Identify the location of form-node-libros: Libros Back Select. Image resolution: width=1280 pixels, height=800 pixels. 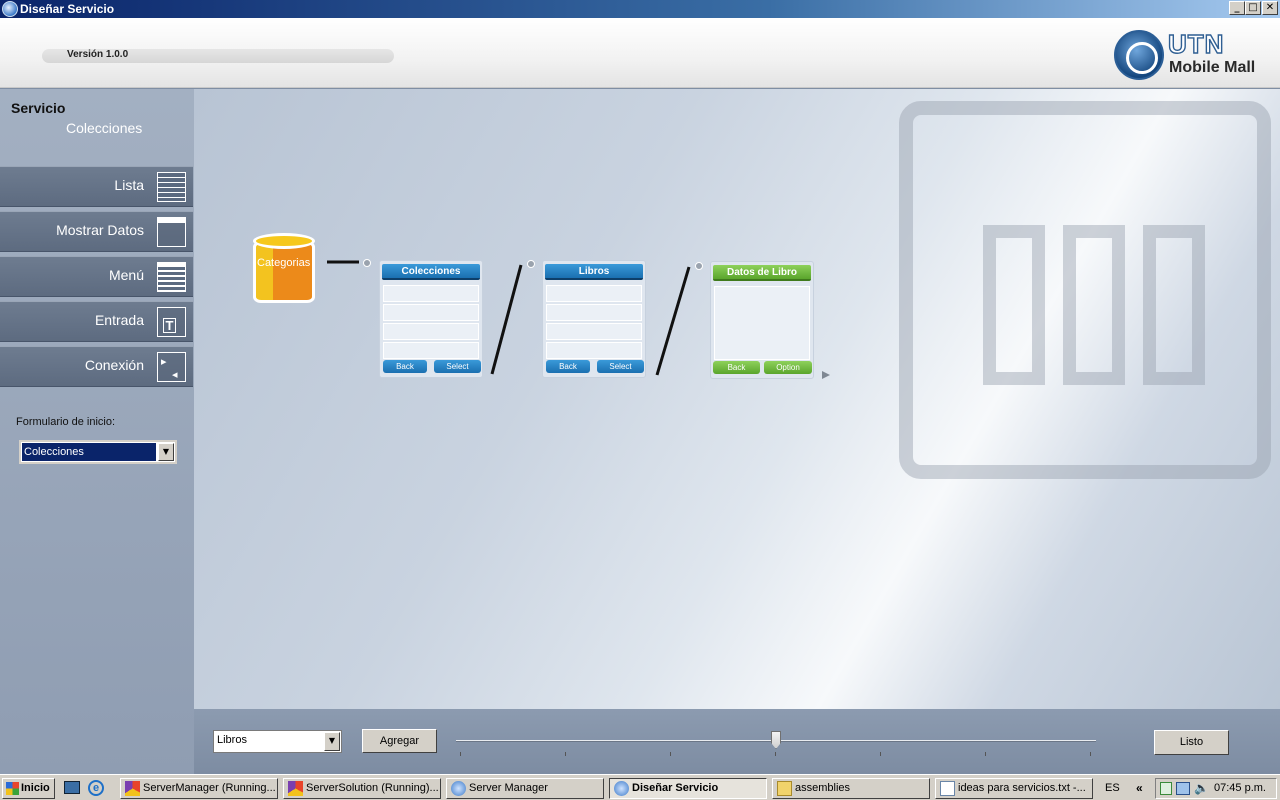
(594, 319).